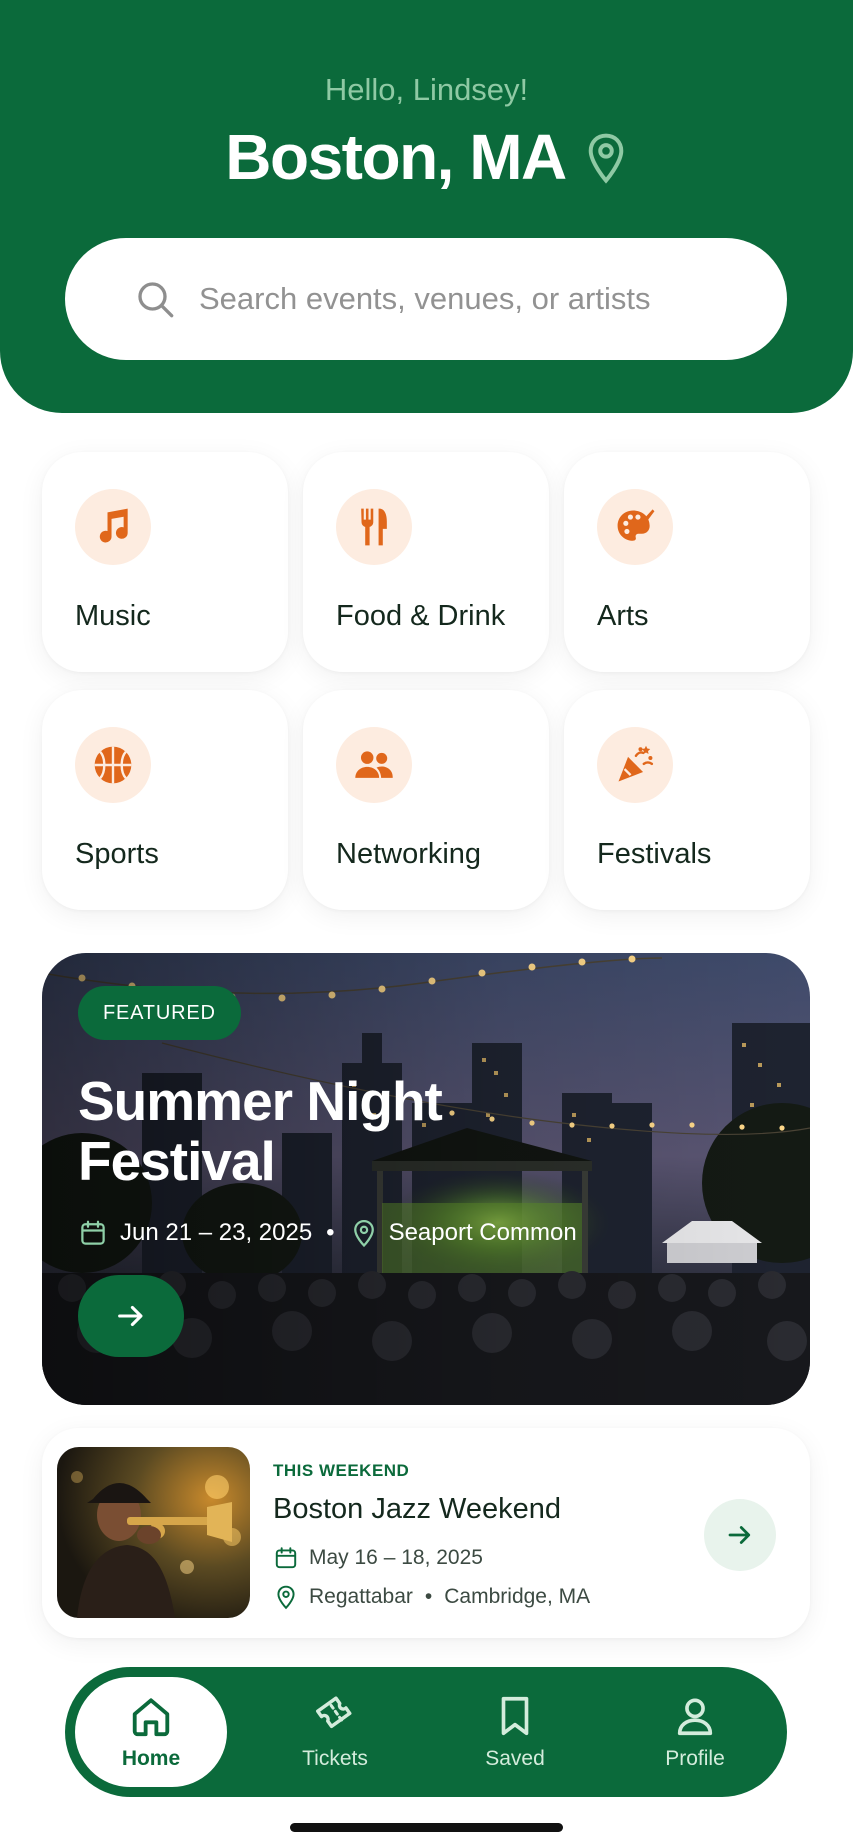  What do you see at coordinates (374, 527) in the screenshot?
I see `fork-knife-icon` at bounding box center [374, 527].